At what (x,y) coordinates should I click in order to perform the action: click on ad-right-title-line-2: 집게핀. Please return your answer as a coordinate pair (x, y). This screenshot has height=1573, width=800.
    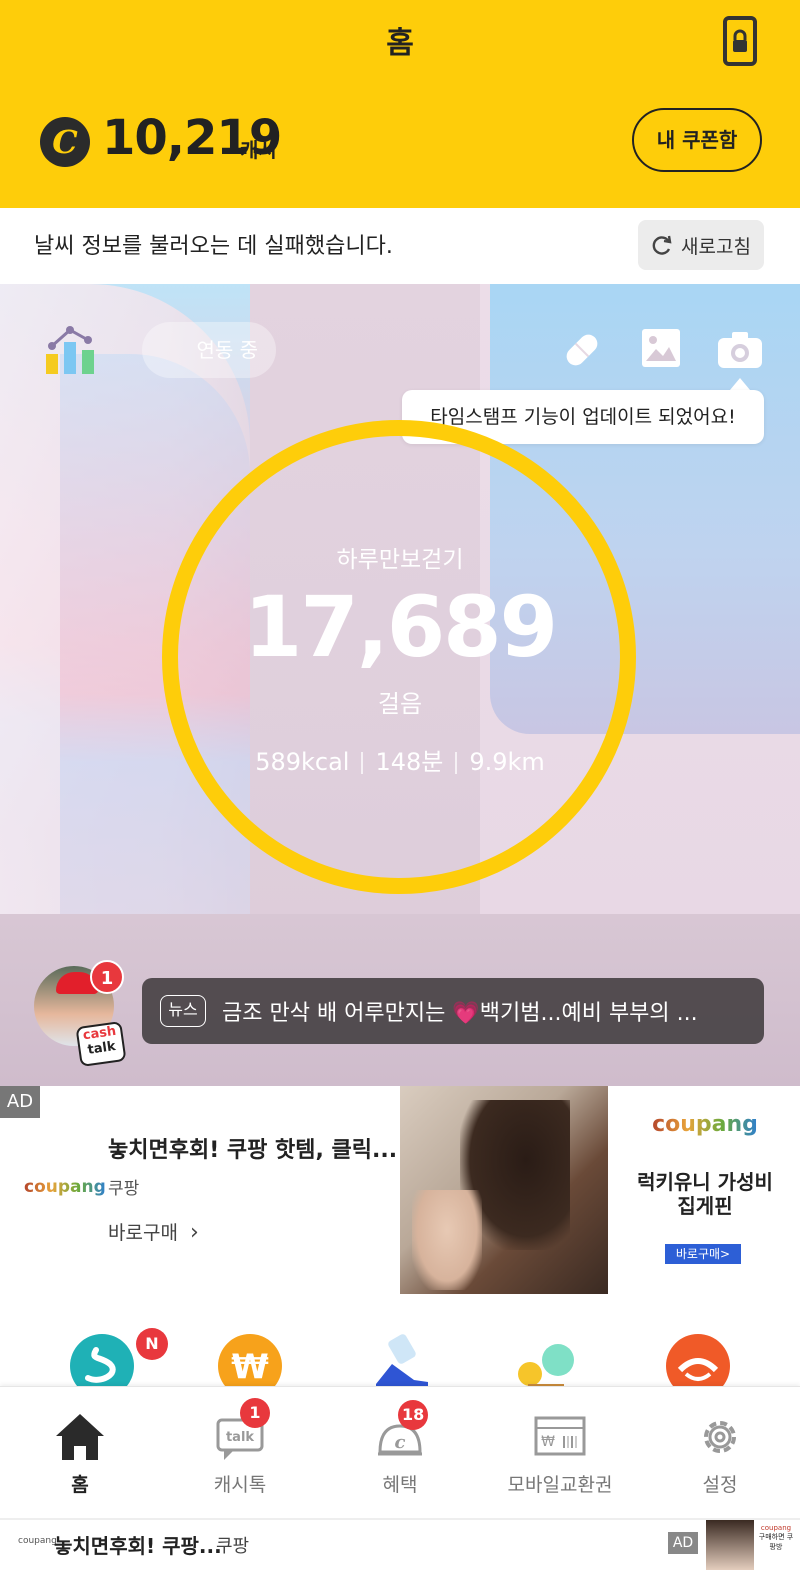
    Looking at the image, I should click on (705, 1206).